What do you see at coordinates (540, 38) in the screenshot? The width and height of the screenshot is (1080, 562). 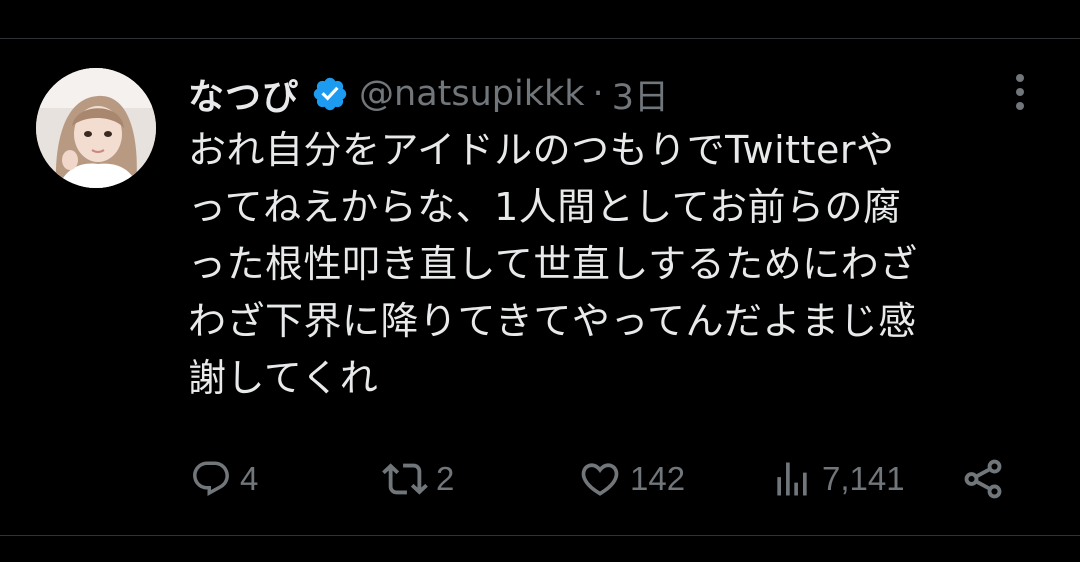 I see `top-divider` at bounding box center [540, 38].